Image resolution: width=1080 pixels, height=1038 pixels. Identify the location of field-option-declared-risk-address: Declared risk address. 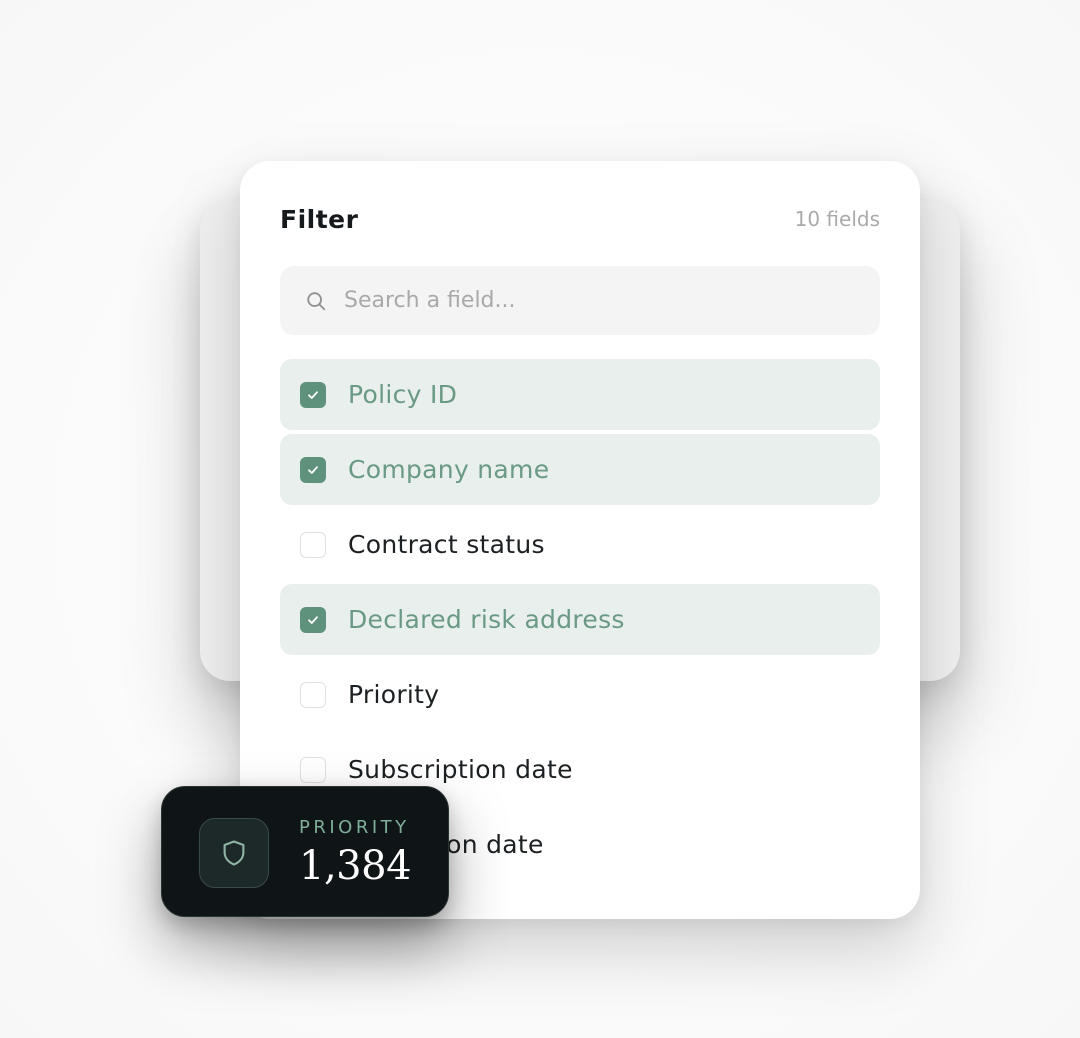
(580, 619).